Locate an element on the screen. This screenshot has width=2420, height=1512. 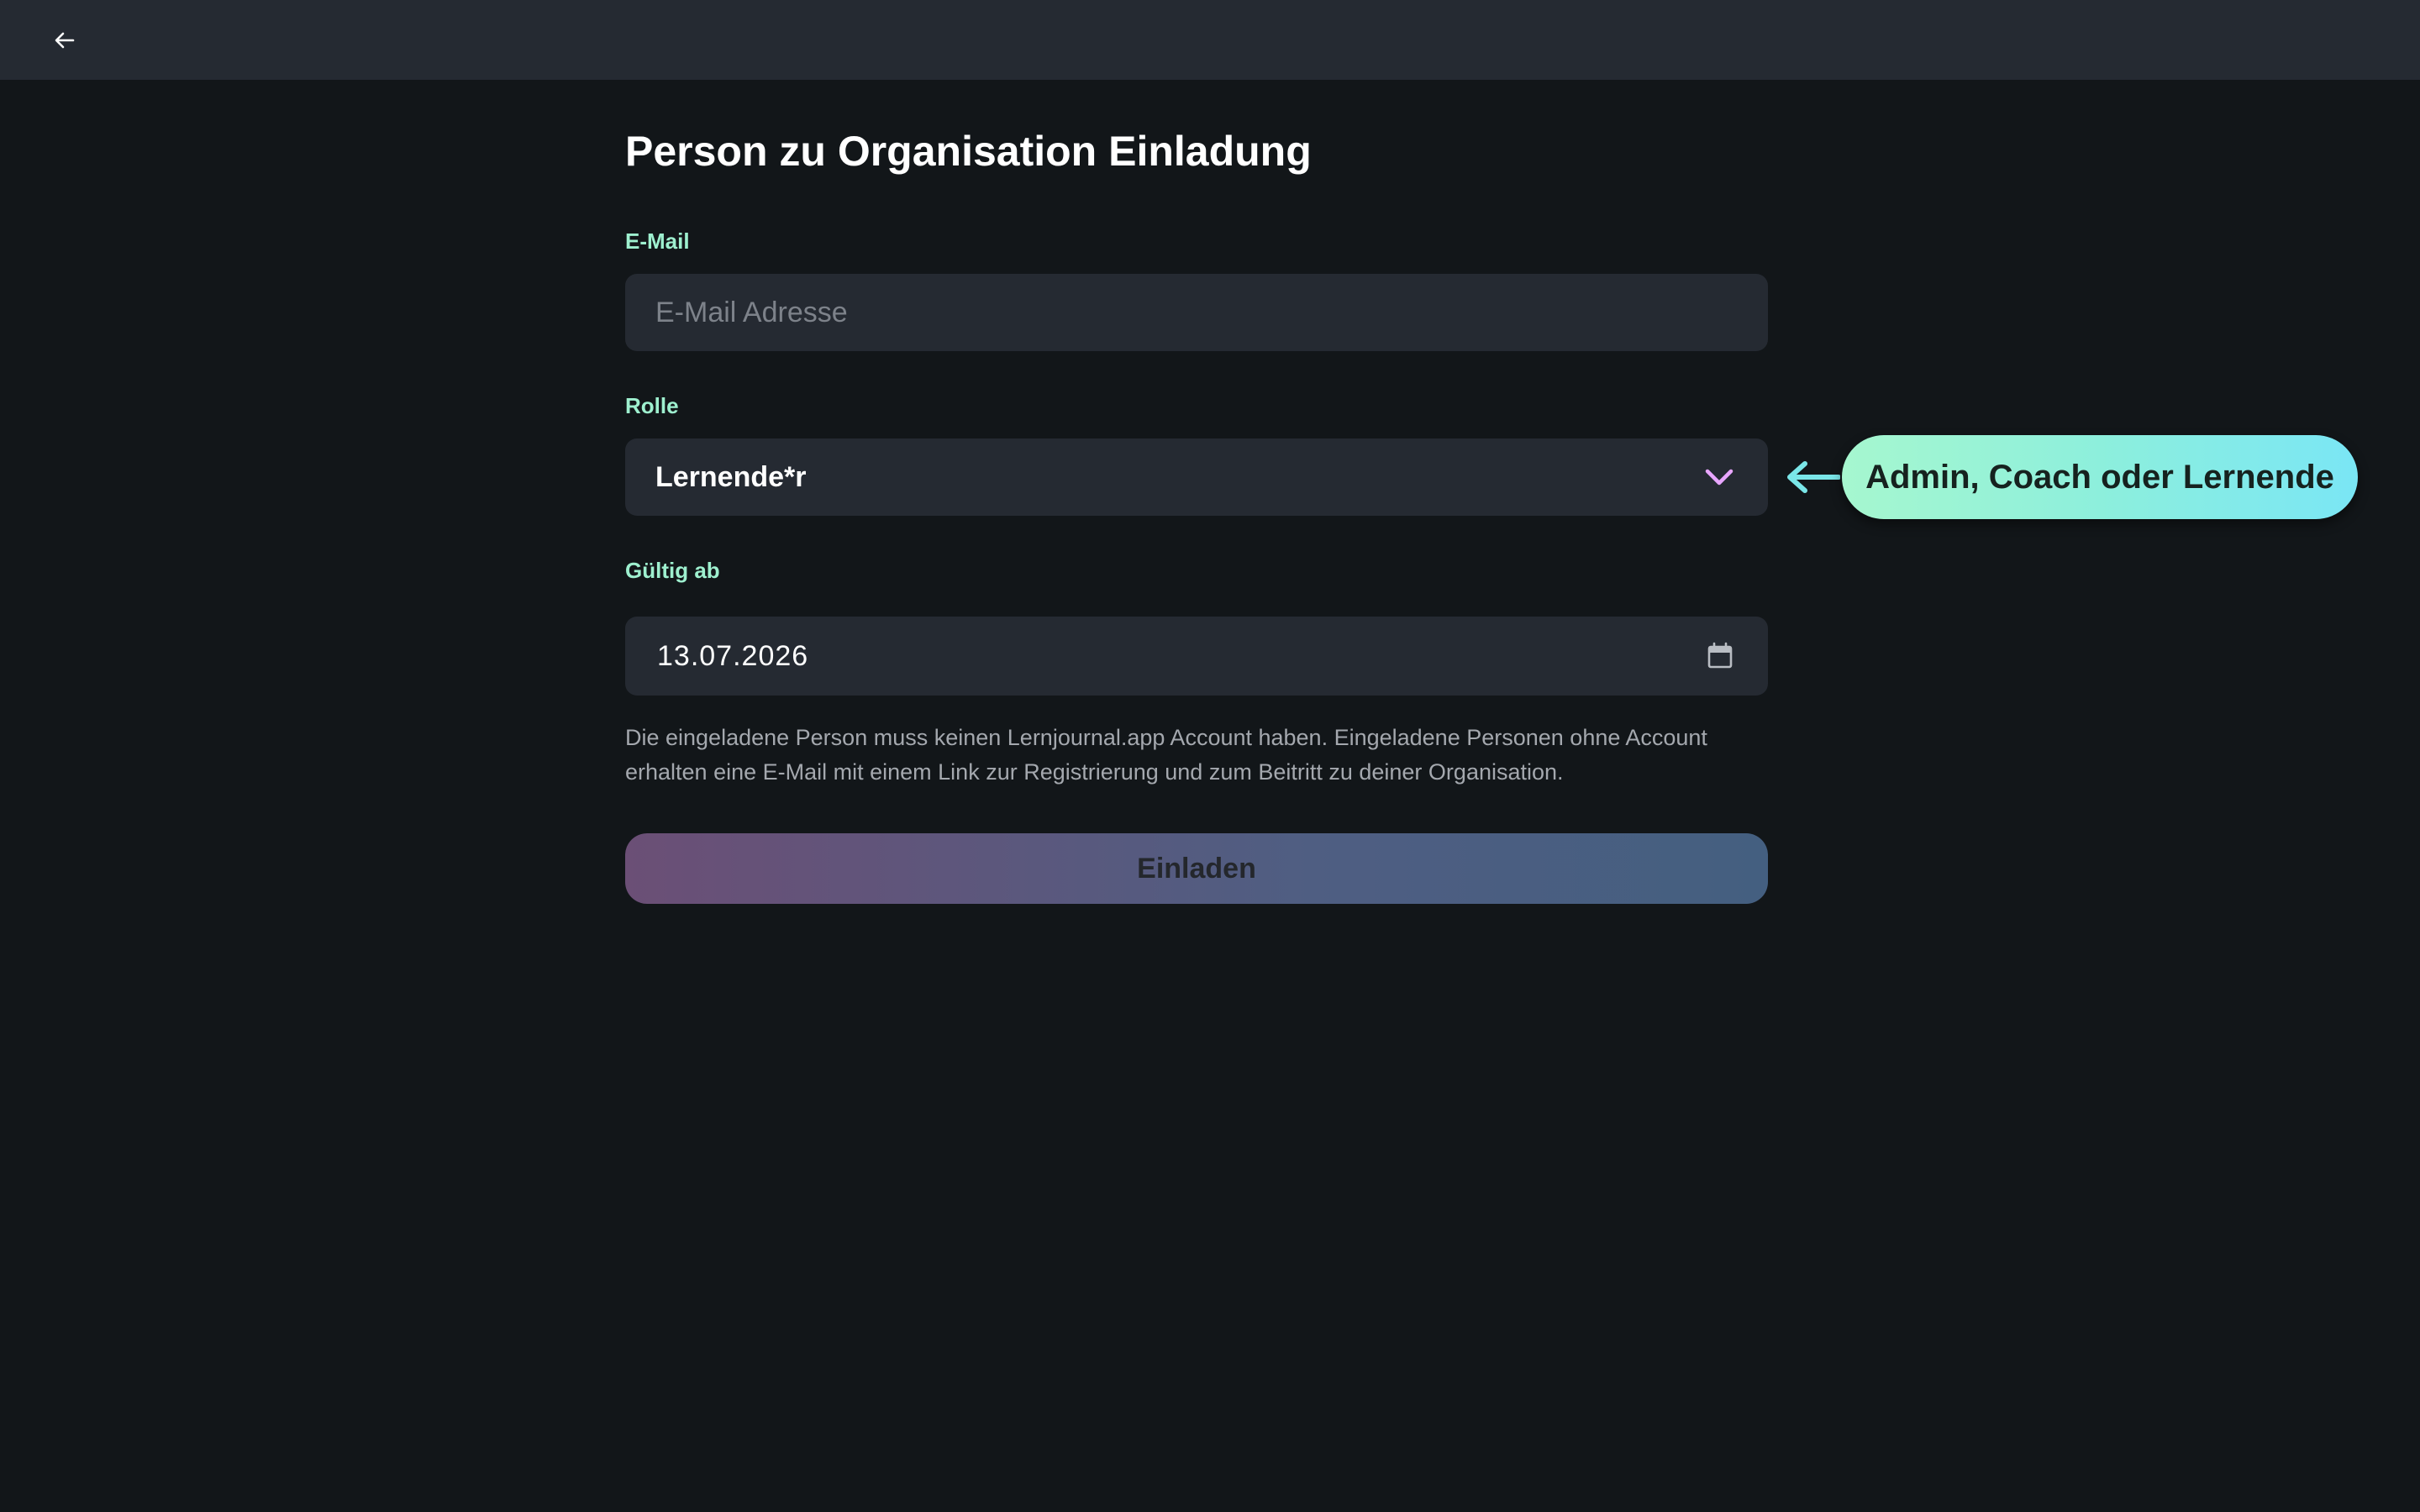
valid-from-date-value: 13.07.2026 is located at coordinates (733, 656).